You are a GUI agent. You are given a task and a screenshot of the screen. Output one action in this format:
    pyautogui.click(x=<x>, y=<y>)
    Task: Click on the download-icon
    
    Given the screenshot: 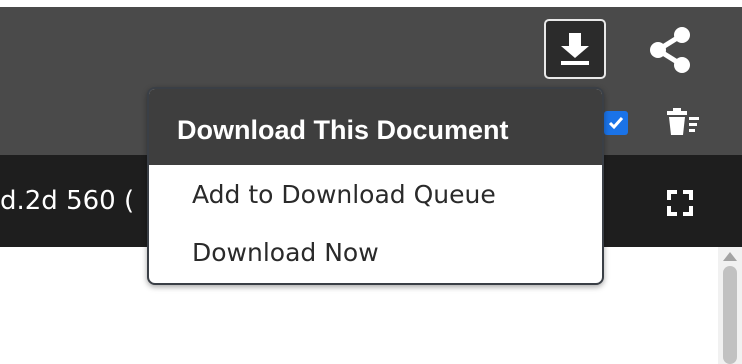 What is the action you would take?
    pyautogui.click(x=575, y=49)
    